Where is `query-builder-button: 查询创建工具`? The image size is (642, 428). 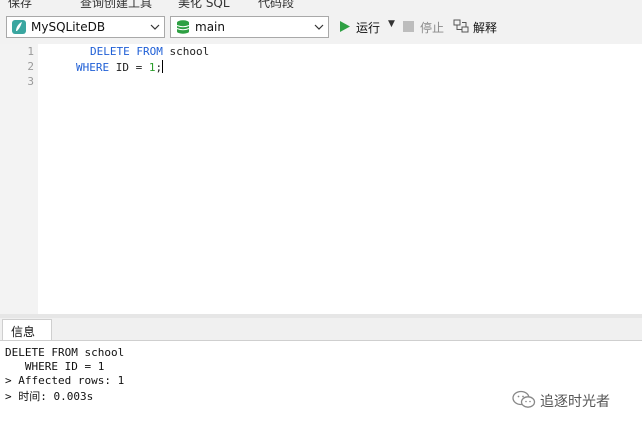 query-builder-button: 查询创建工具 is located at coordinates (116, 4).